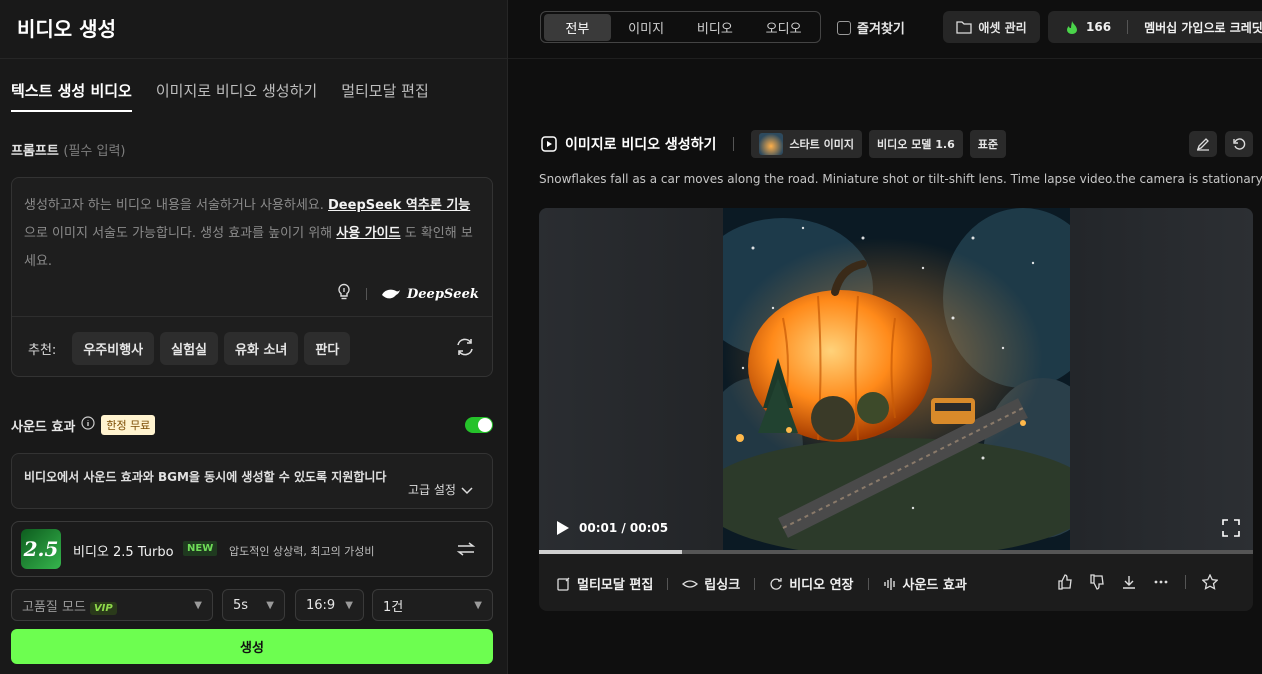 Image resolution: width=1262 pixels, height=674 pixels. What do you see at coordinates (41, 549) in the screenshot?
I see `model-logo: 2.5` at bounding box center [41, 549].